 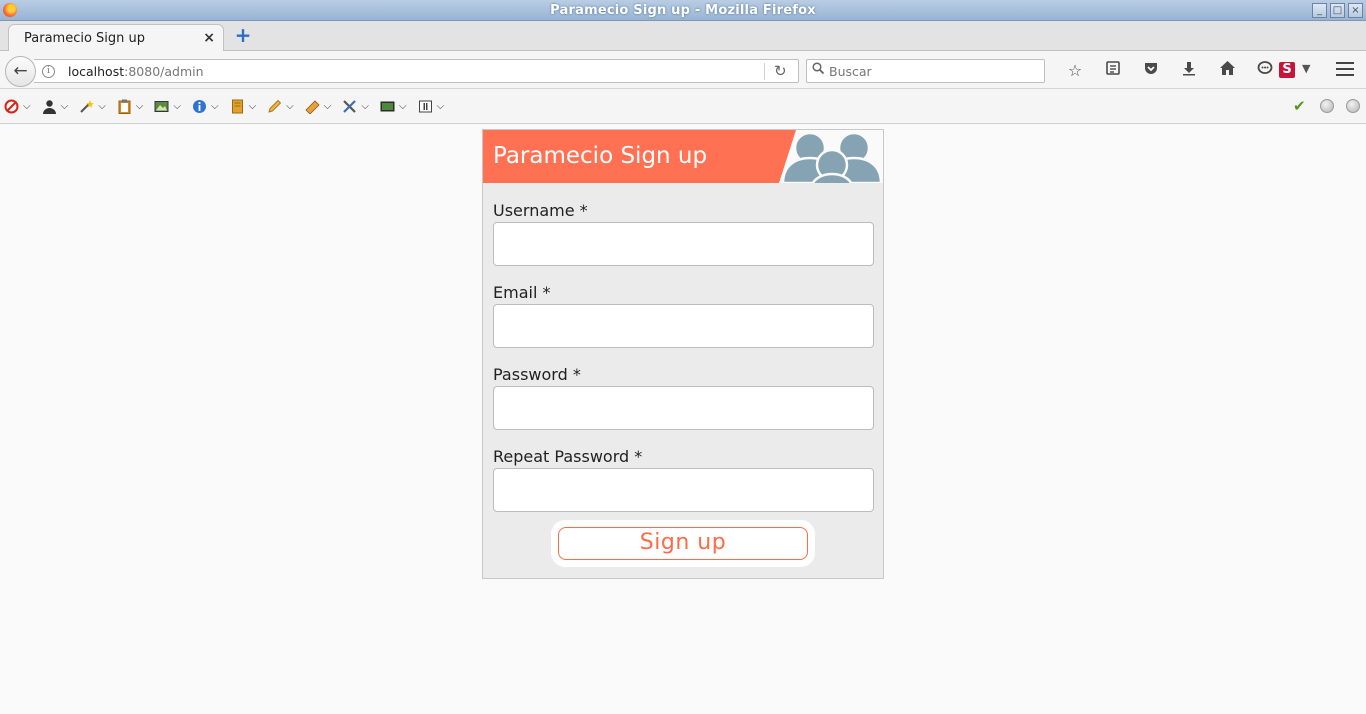 I want to click on console-icon, so click(x=387, y=106).